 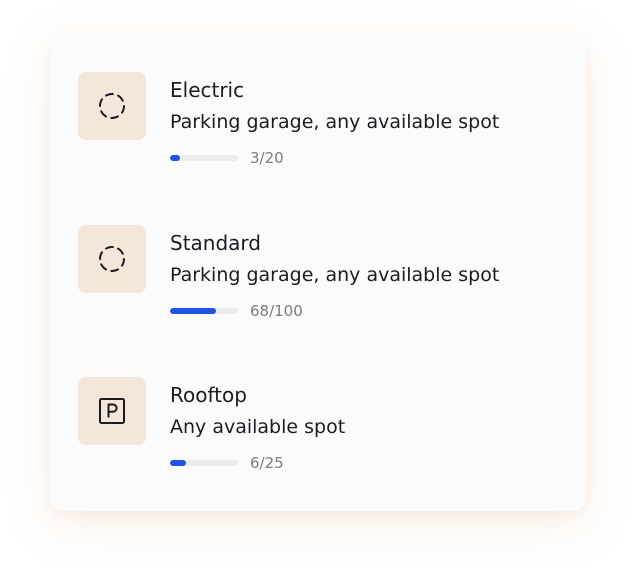 I want to click on availability-count: 6/25, so click(x=267, y=463).